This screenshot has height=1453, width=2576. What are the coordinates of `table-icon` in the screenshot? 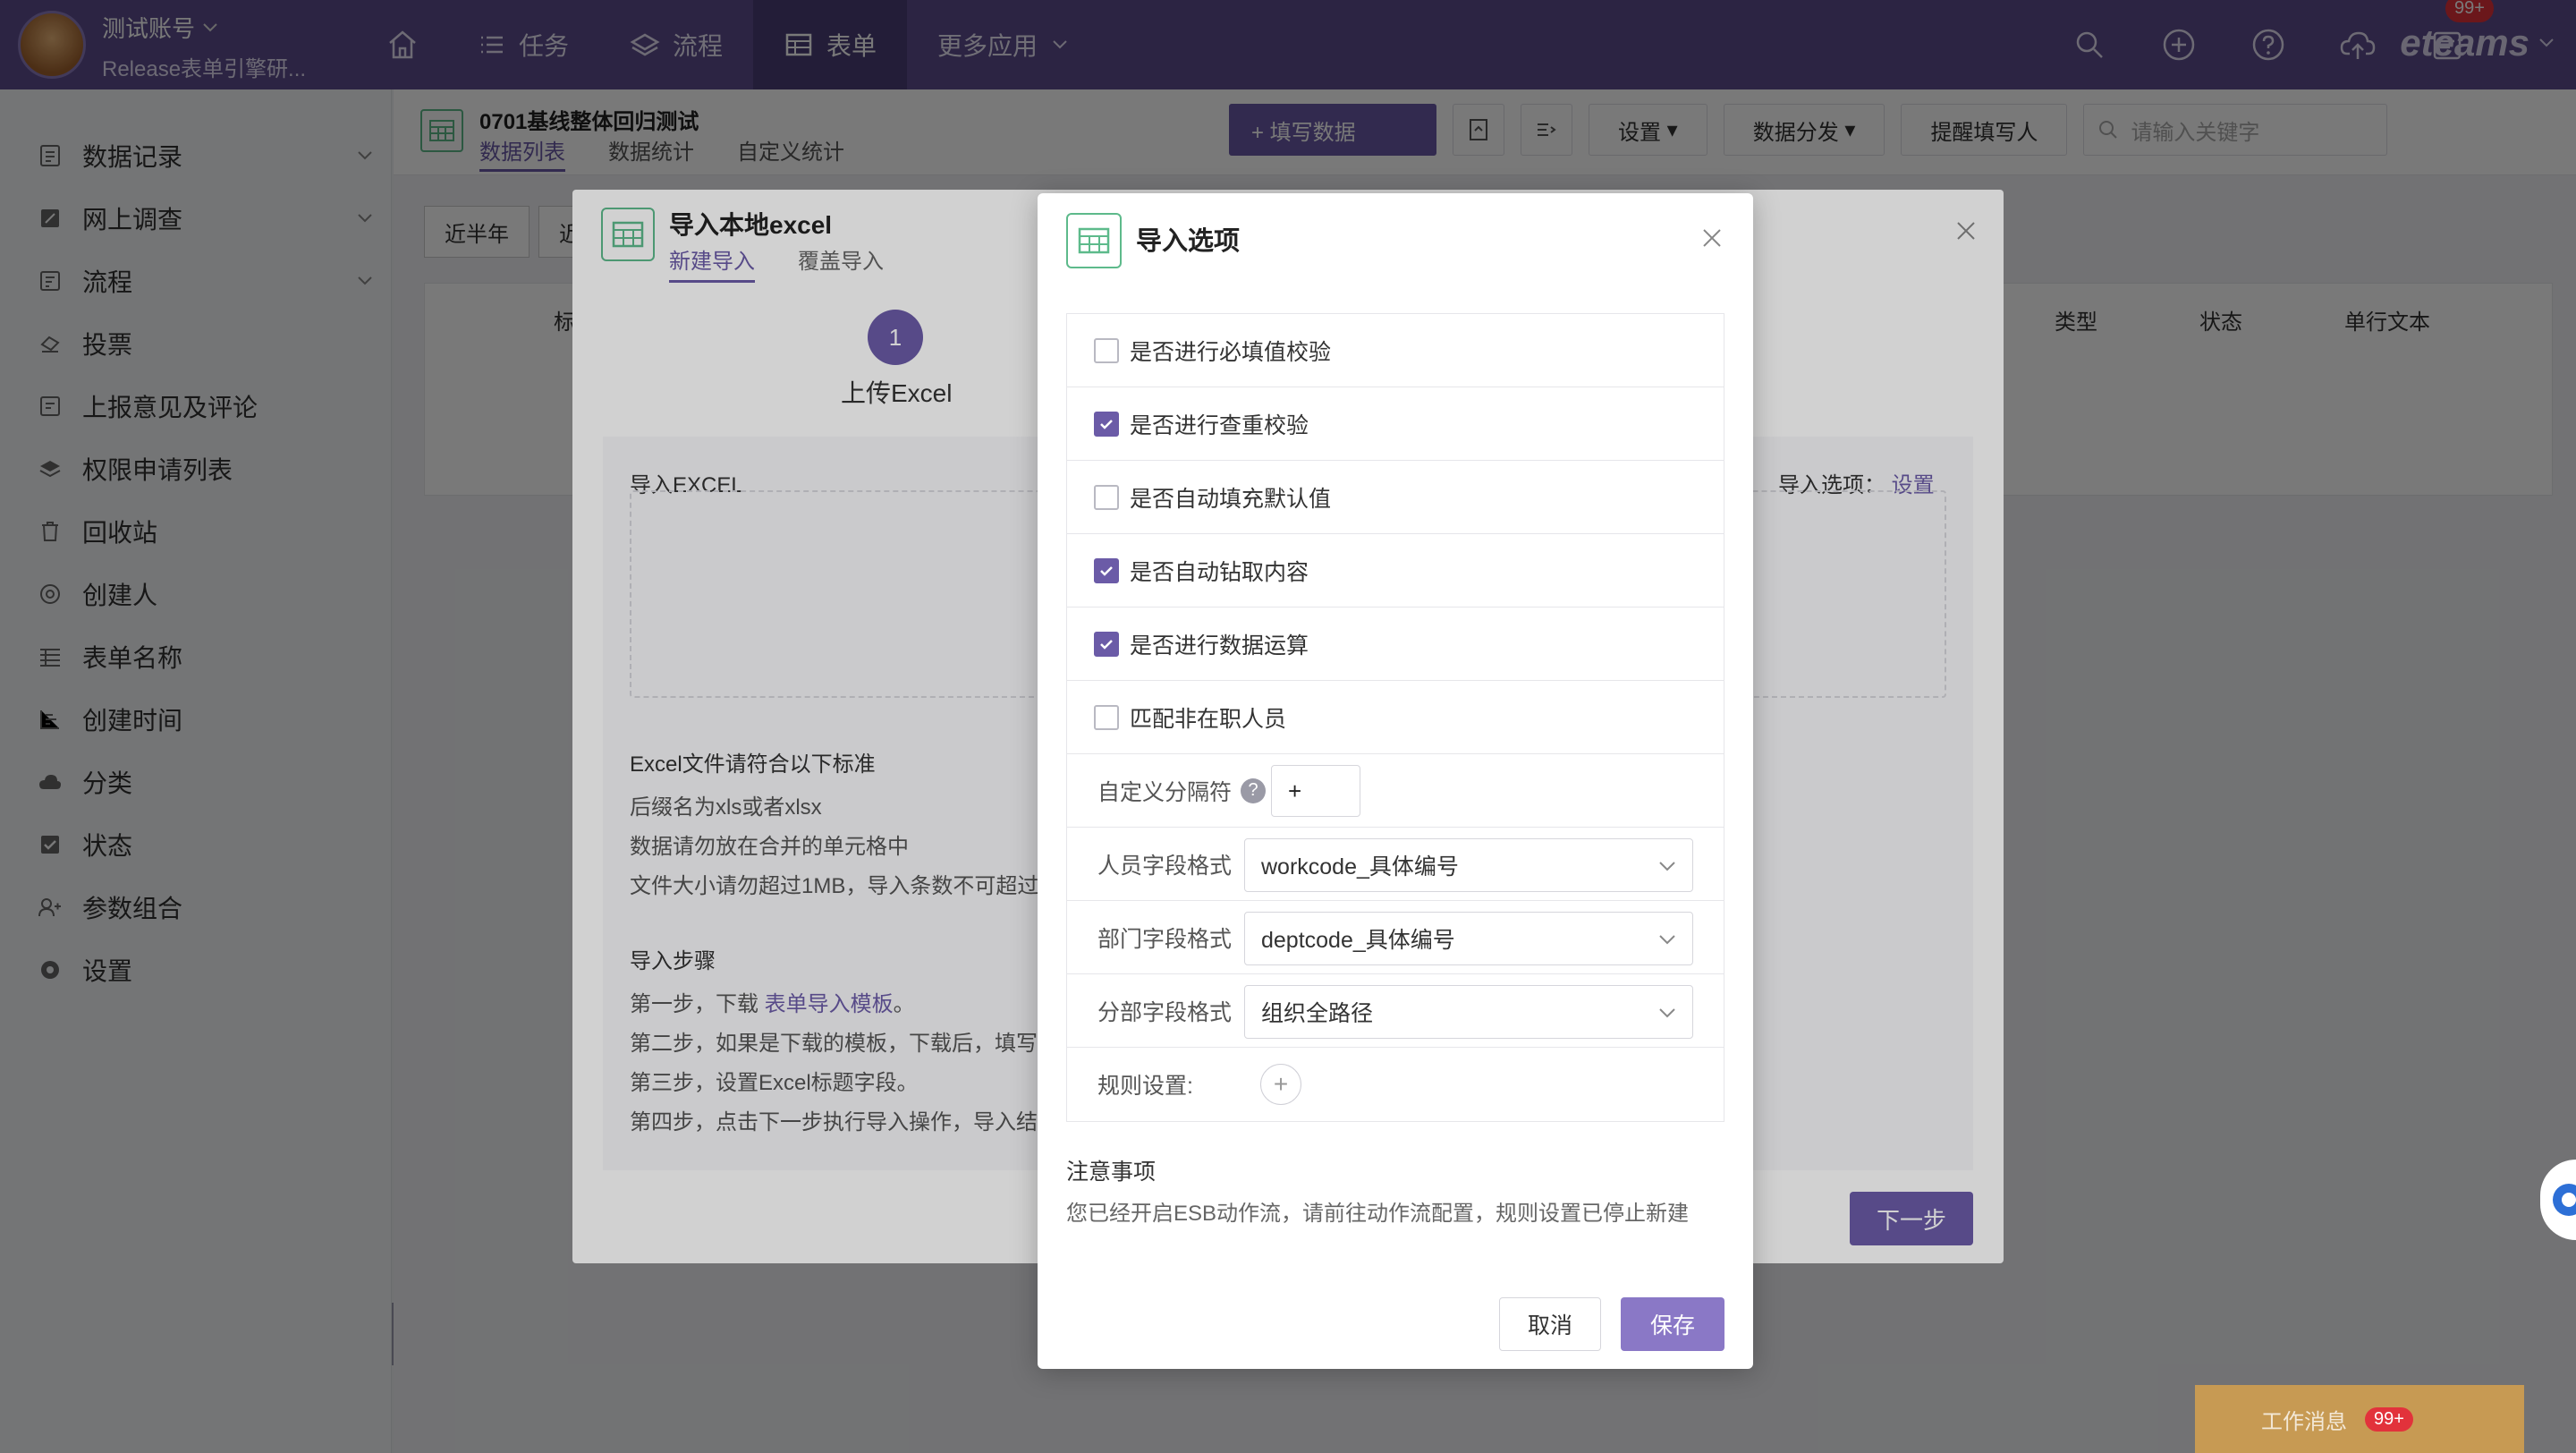 It's located at (1094, 240).